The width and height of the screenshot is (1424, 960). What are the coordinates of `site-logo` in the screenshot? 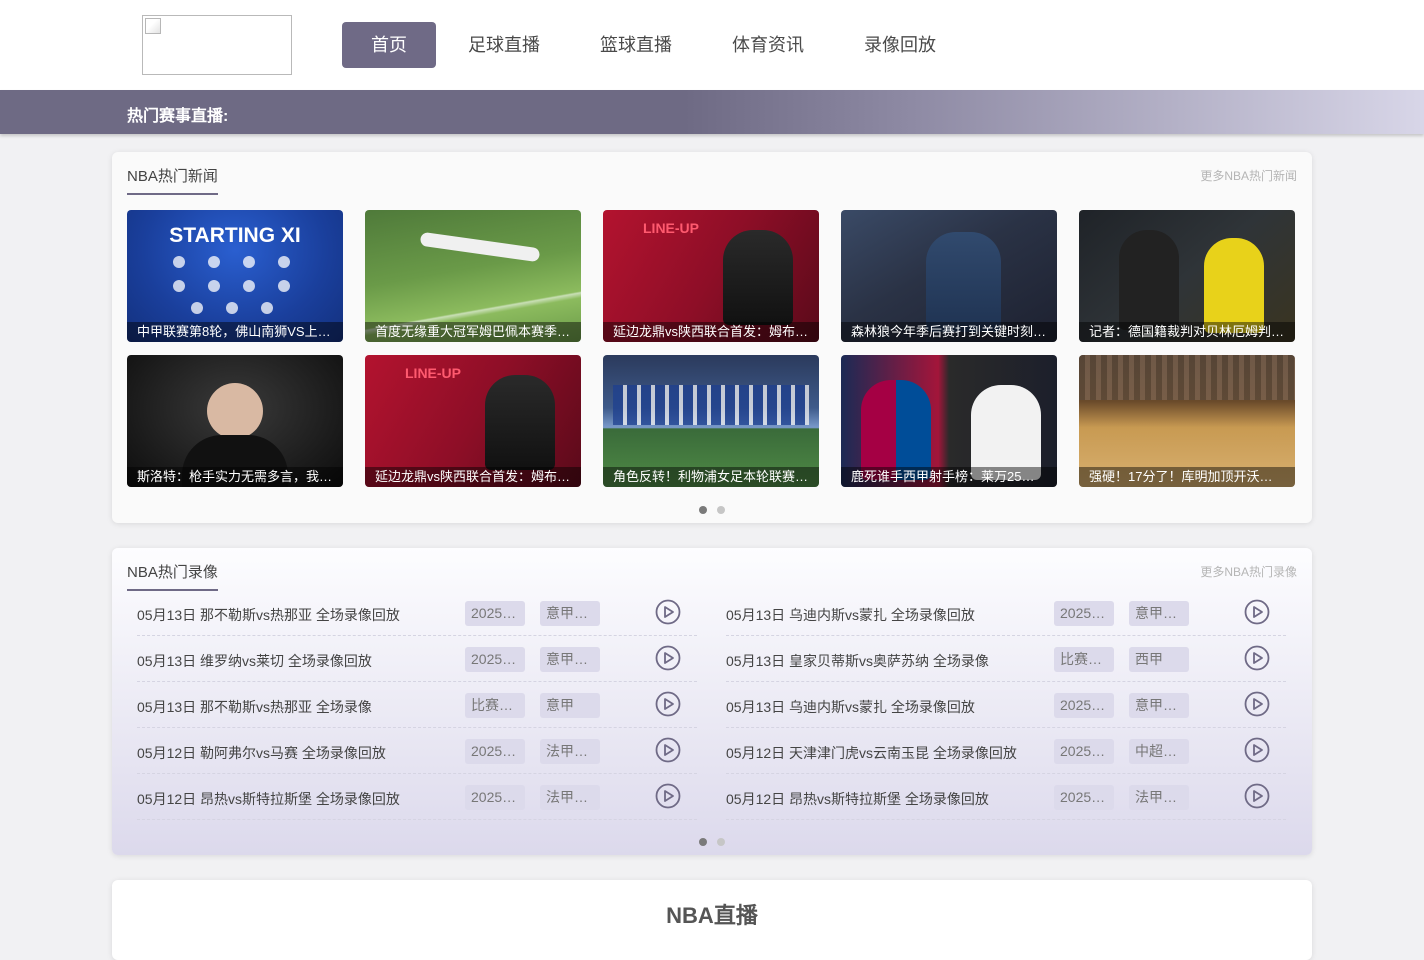 It's located at (217, 45).